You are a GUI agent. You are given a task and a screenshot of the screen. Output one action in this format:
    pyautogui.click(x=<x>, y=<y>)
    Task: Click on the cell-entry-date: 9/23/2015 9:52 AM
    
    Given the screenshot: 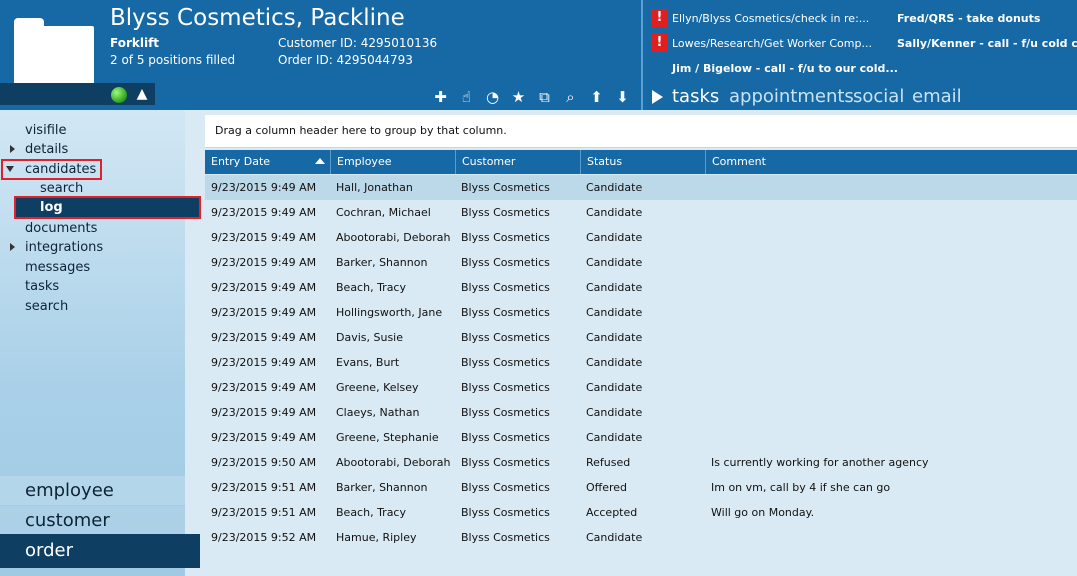 What is the action you would take?
    pyautogui.click(x=264, y=537)
    